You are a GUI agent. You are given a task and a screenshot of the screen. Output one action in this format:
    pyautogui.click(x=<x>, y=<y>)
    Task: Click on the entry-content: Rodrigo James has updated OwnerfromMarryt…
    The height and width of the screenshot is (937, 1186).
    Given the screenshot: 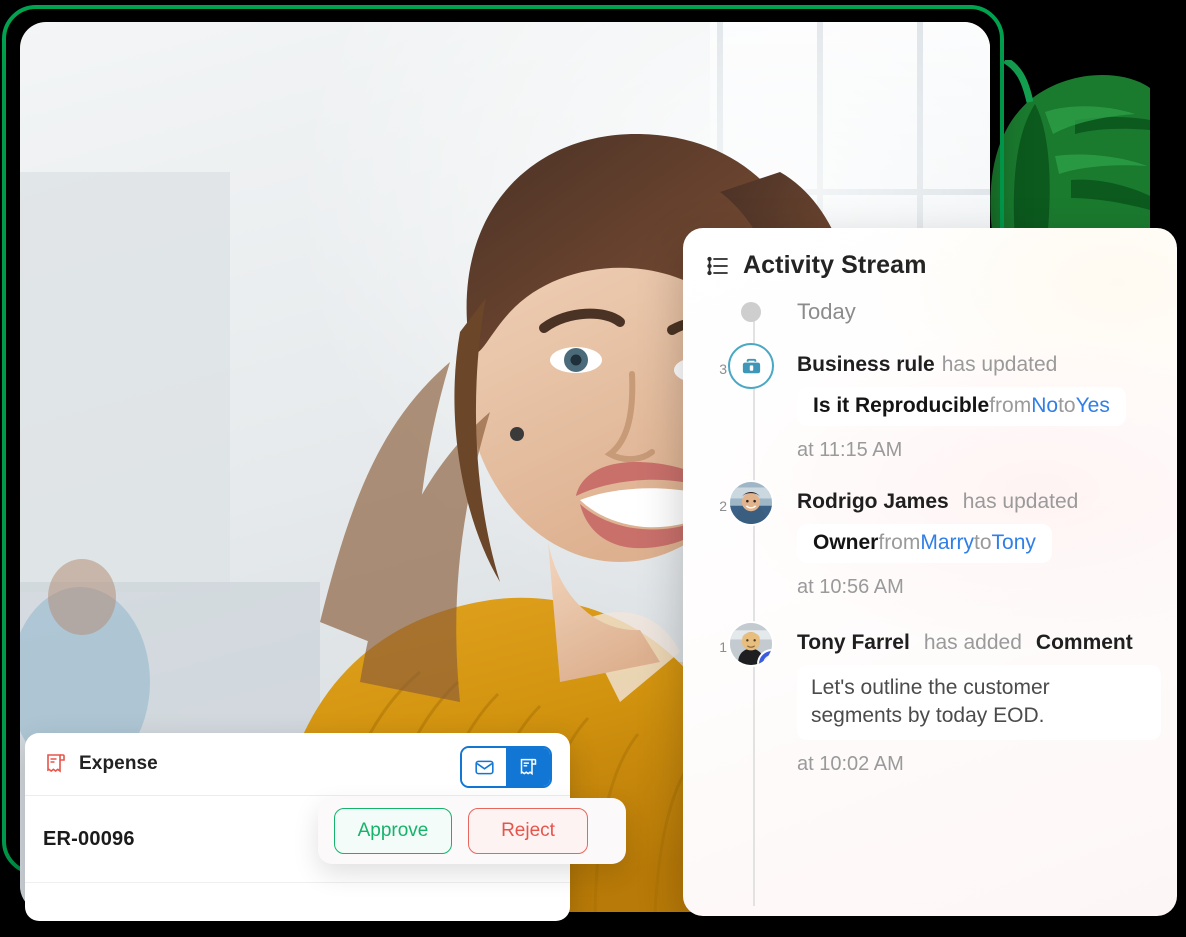 What is the action you would take?
    pyautogui.click(x=976, y=539)
    